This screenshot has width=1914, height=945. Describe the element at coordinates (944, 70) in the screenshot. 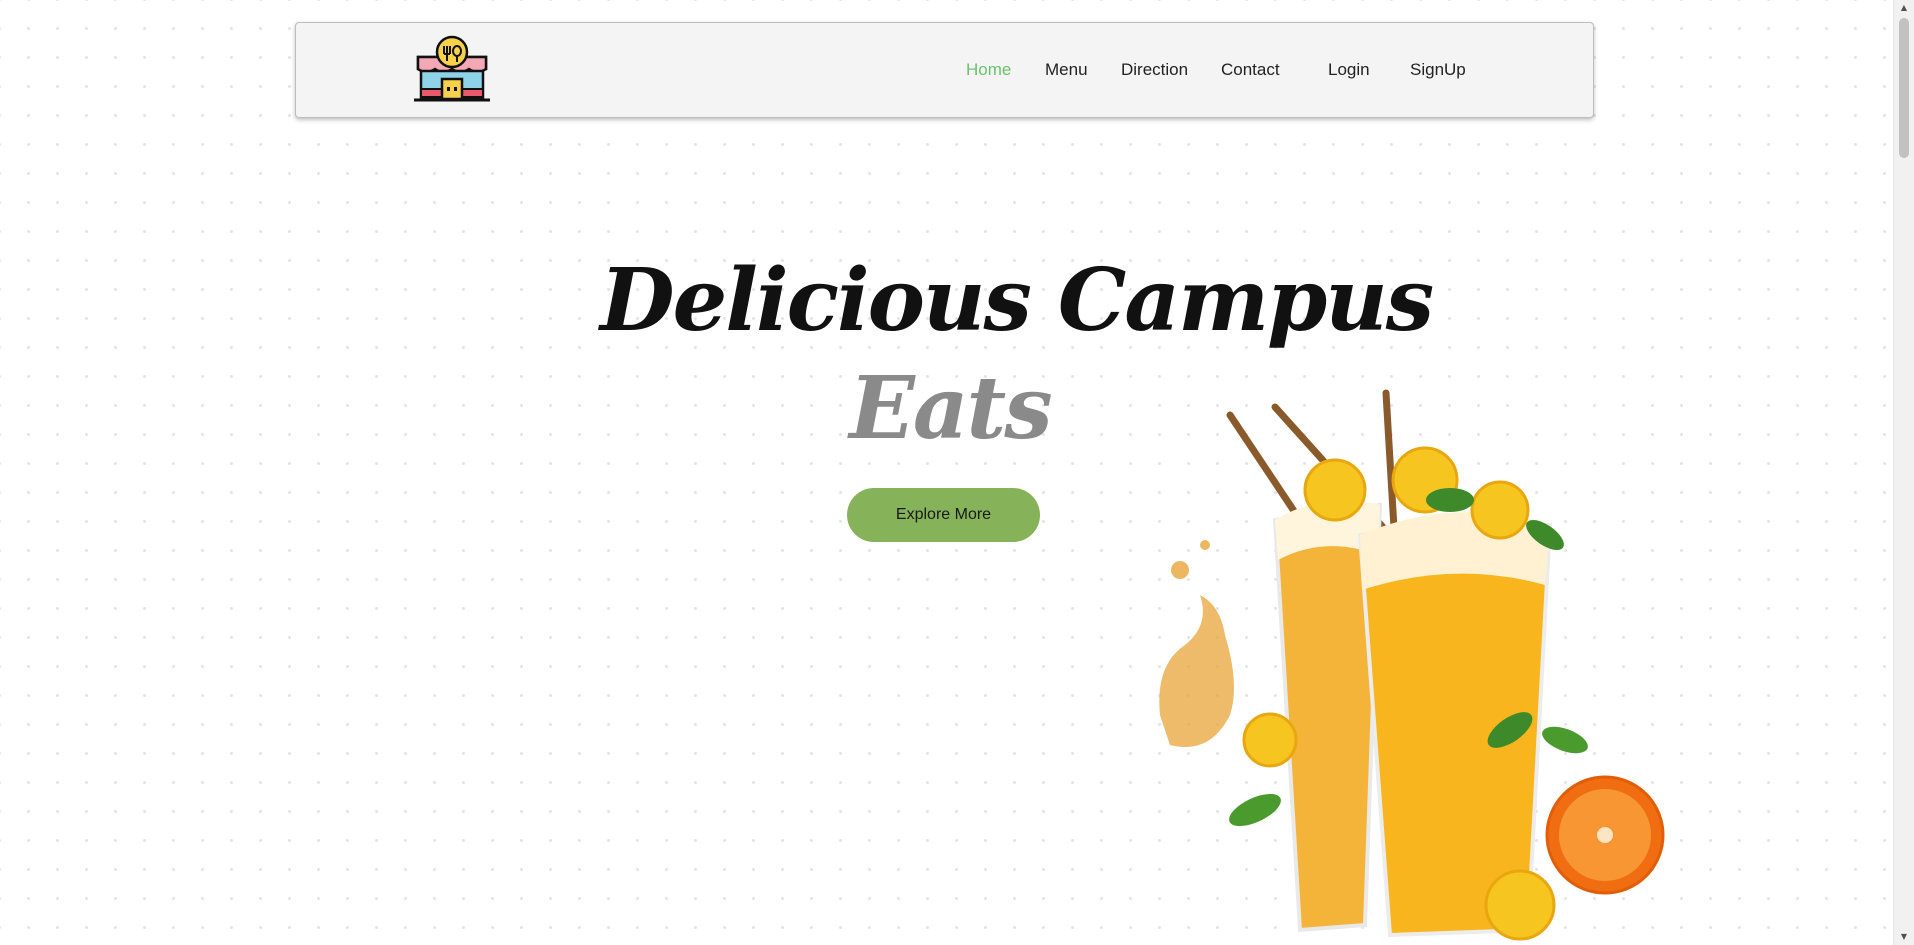

I see `navbar: Home Menu Direction Contact Login SignUp` at that location.